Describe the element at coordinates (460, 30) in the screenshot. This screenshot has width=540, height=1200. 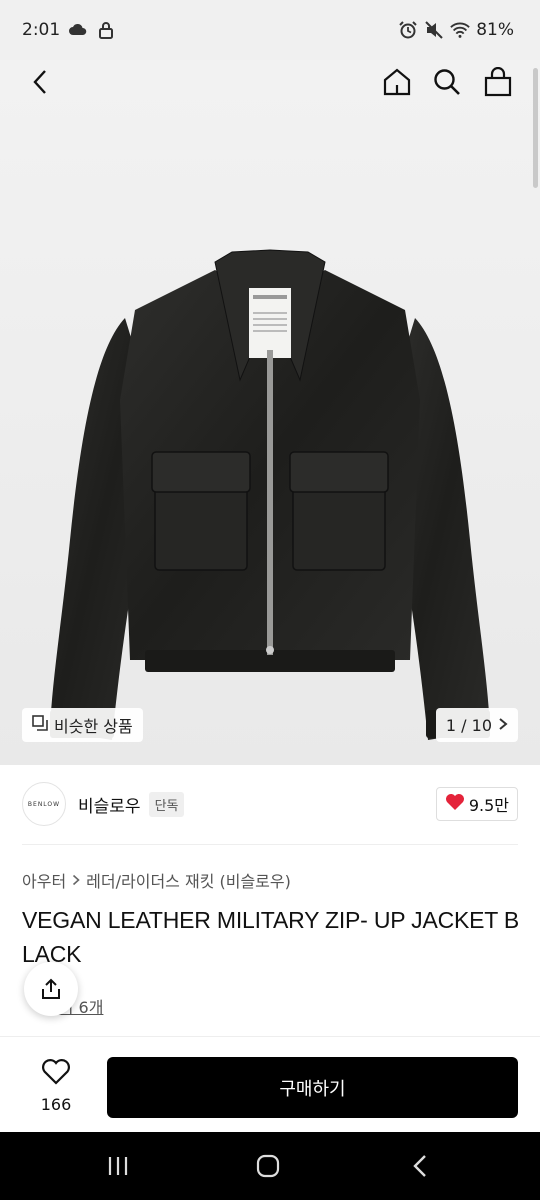
I see `wifi-icon` at that location.